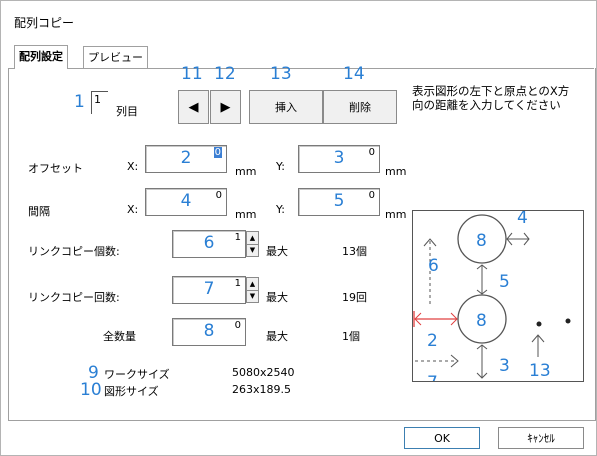  I want to click on marker-1: 1, so click(79, 102).